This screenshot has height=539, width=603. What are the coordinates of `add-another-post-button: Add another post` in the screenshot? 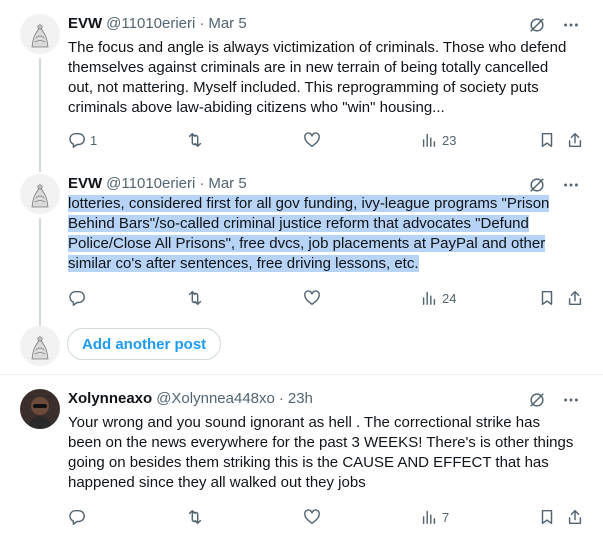 It's located at (144, 344).